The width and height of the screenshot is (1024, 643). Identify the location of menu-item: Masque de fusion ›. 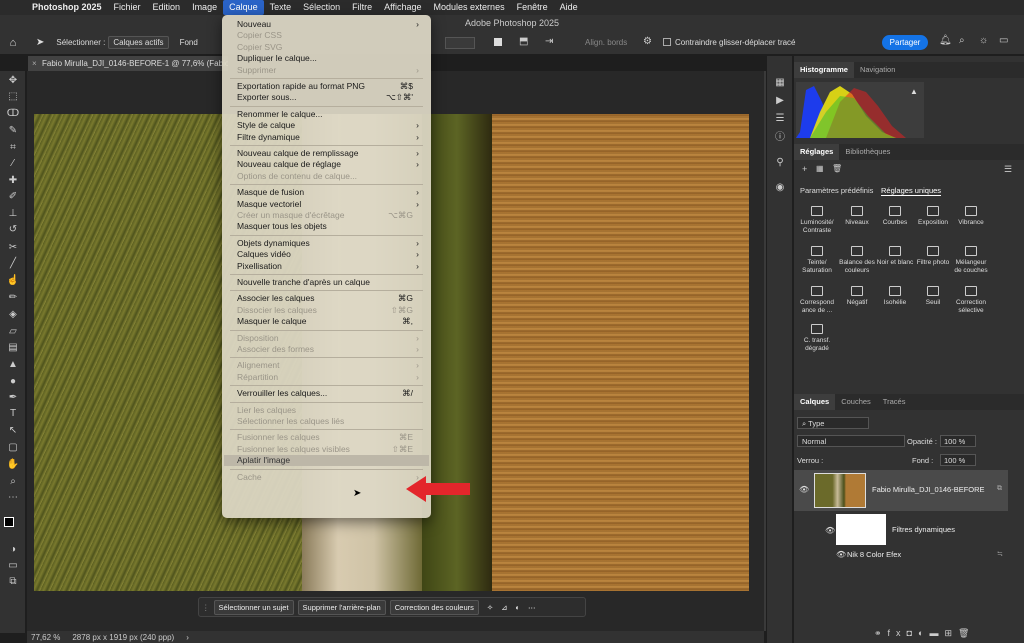
(330, 192).